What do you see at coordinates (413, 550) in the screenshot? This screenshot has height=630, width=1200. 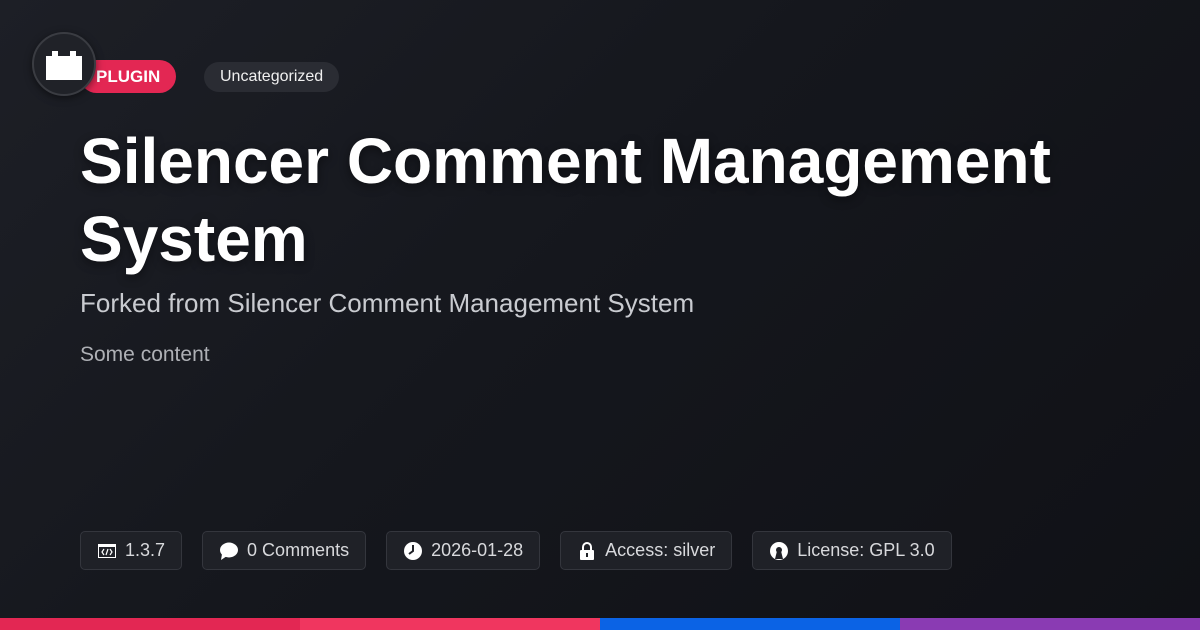 I see `clock-icon` at bounding box center [413, 550].